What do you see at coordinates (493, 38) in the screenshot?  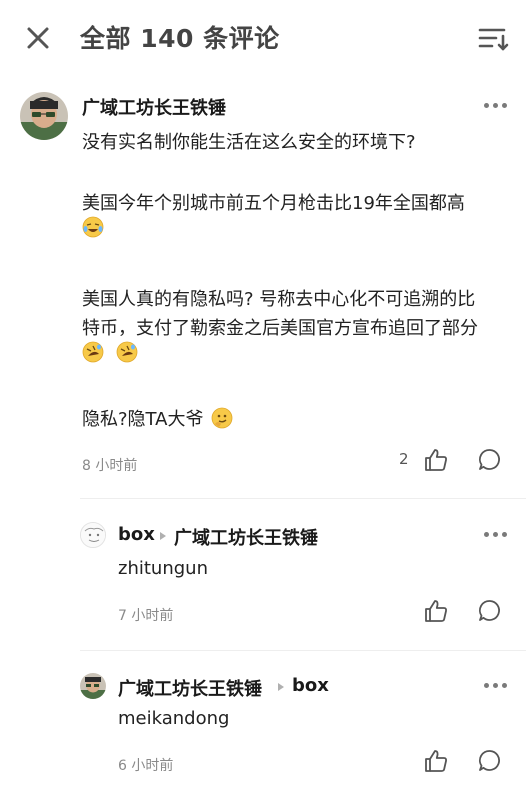 I see `sort-icon` at bounding box center [493, 38].